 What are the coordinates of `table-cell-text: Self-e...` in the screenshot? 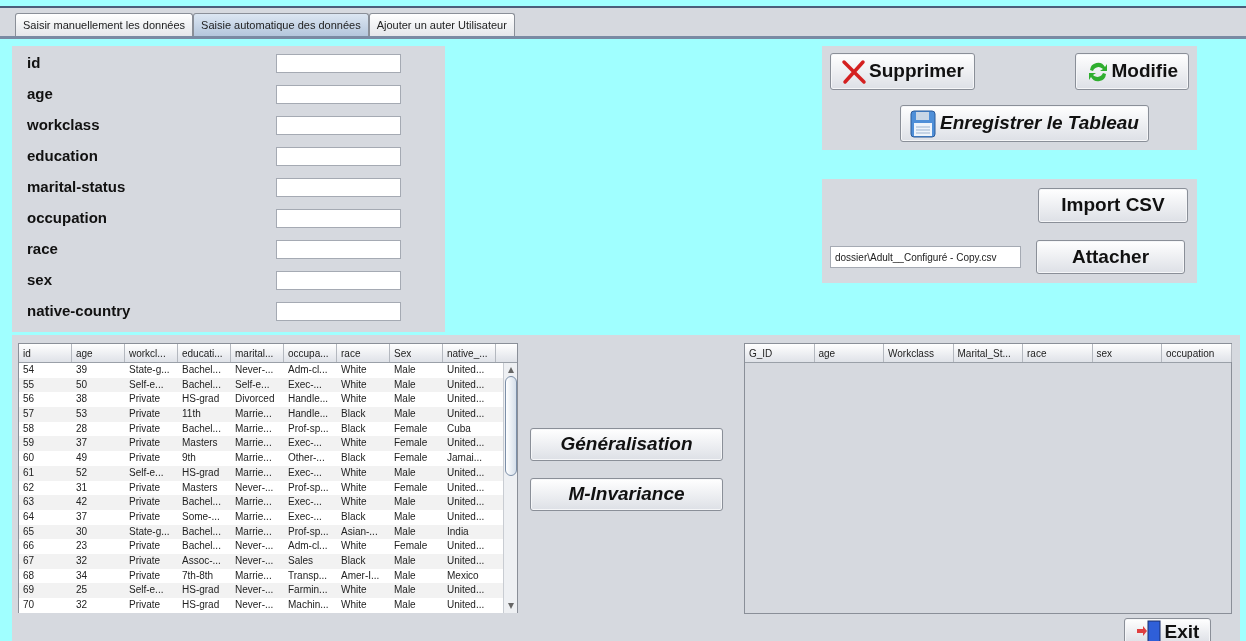 It's located at (146, 590).